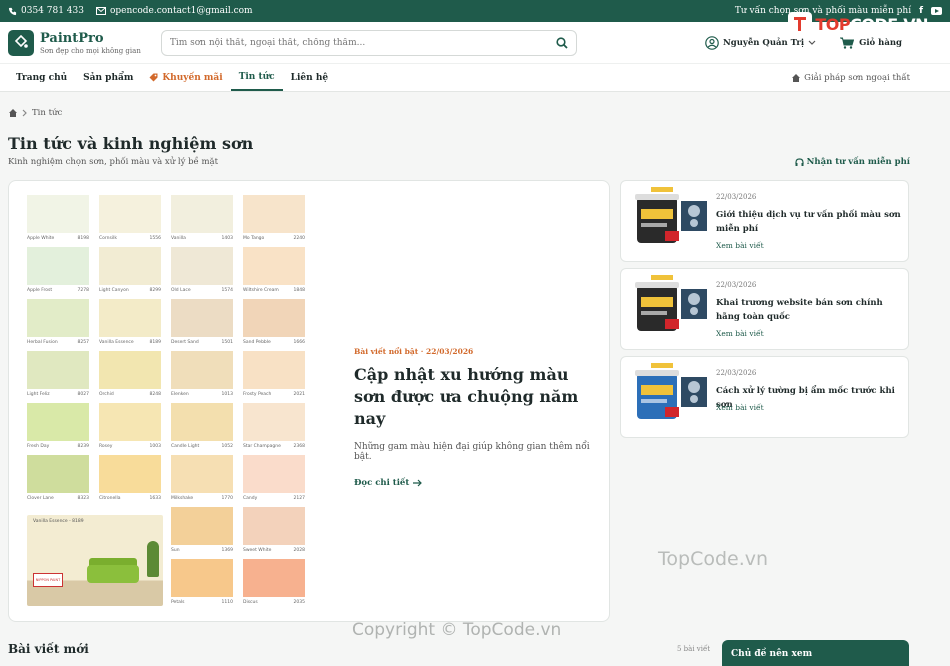 Image resolution: width=950 pixels, height=666 pixels. I want to click on latest-posts-count: 5 bài viết, so click(694, 649).